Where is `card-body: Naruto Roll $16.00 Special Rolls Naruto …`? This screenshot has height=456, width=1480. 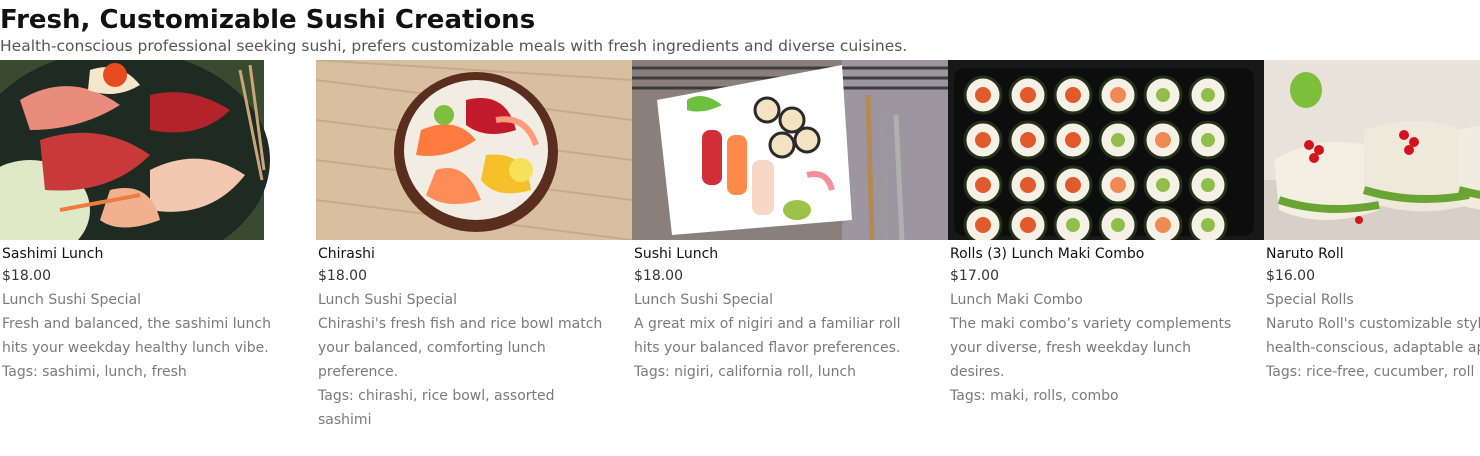 card-body: Naruto Roll $16.00 Special Rolls Naruto … is located at coordinates (1372, 312).